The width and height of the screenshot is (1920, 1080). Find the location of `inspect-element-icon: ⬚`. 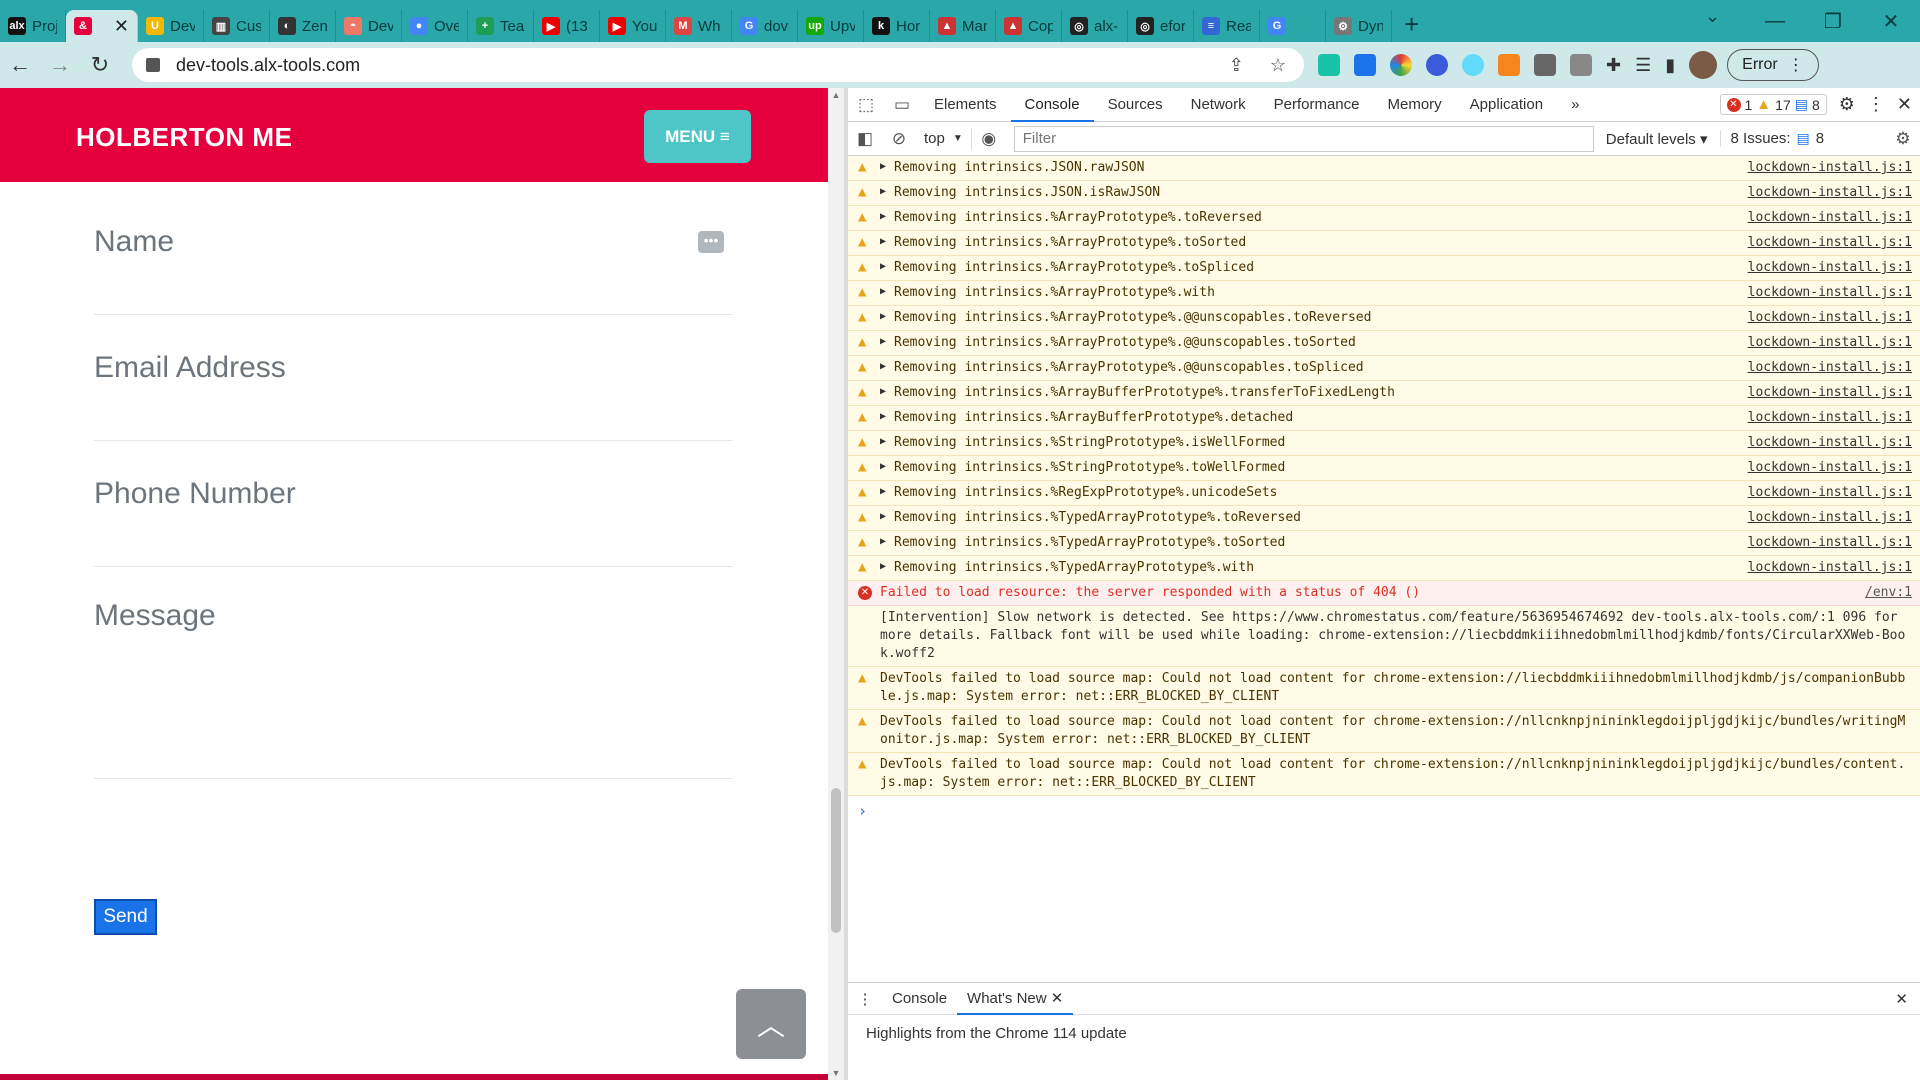

inspect-element-icon: ⬚ is located at coordinates (866, 105).